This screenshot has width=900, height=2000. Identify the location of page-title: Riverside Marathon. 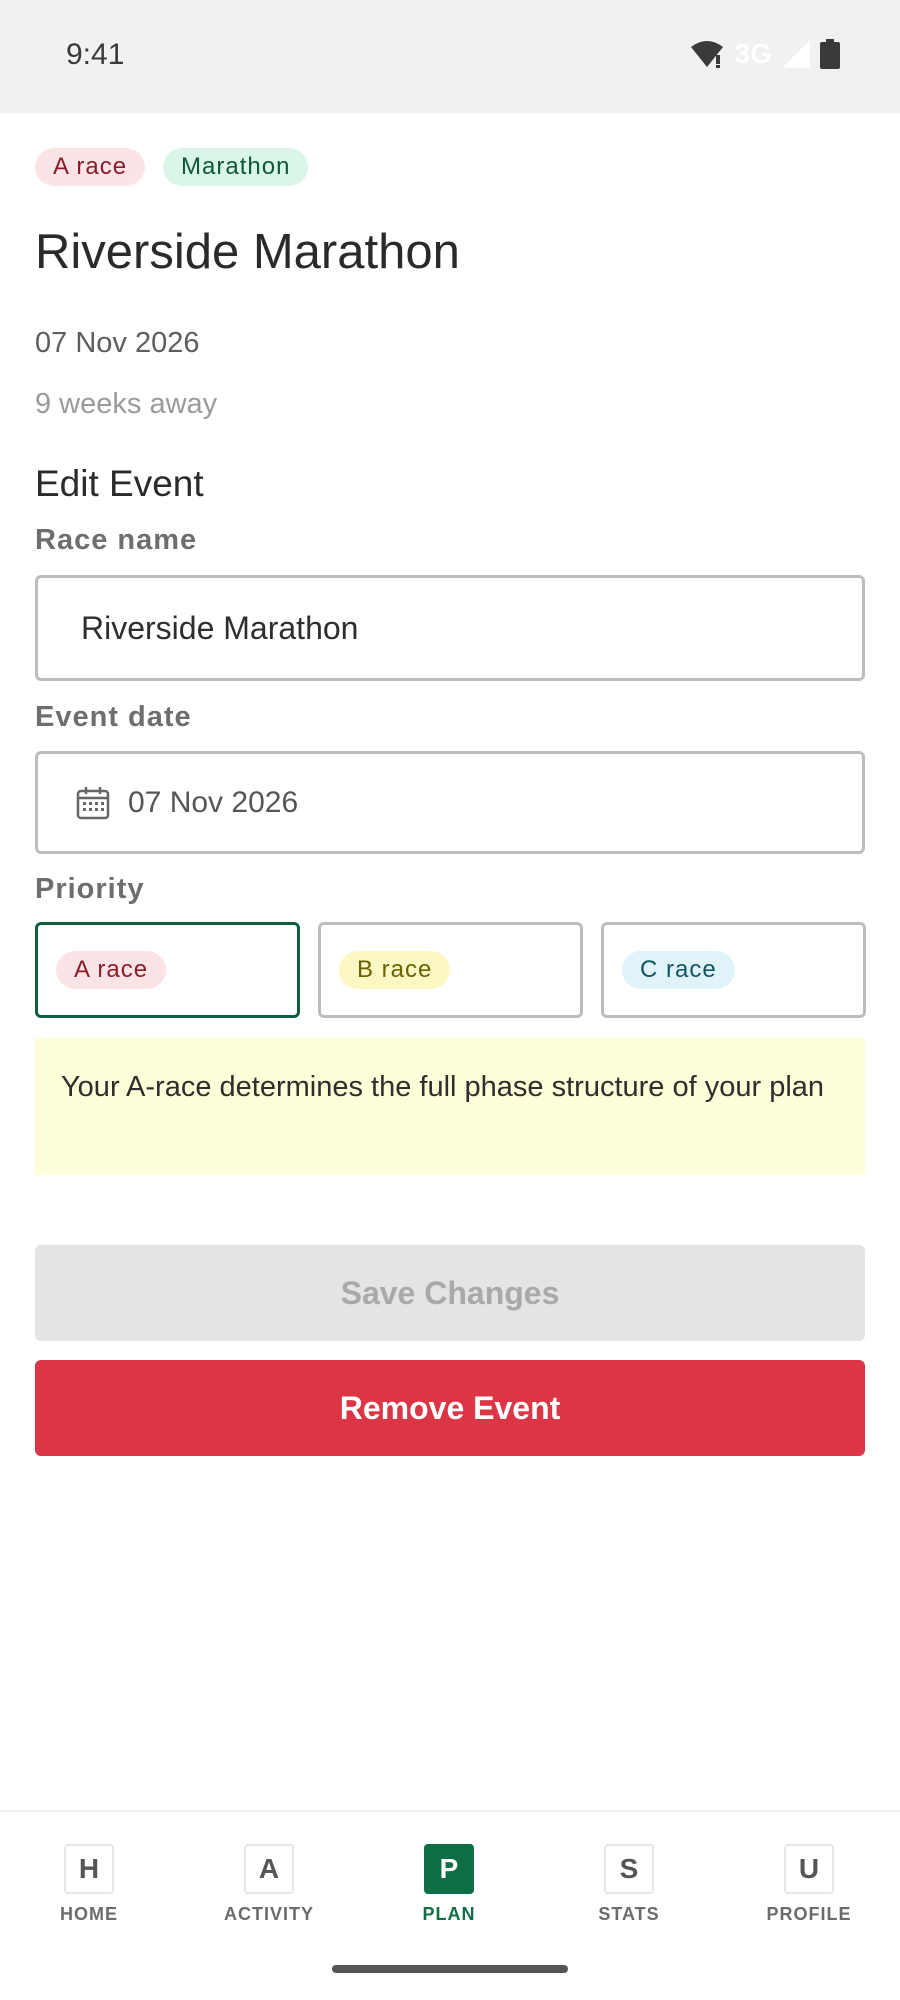
(247, 252).